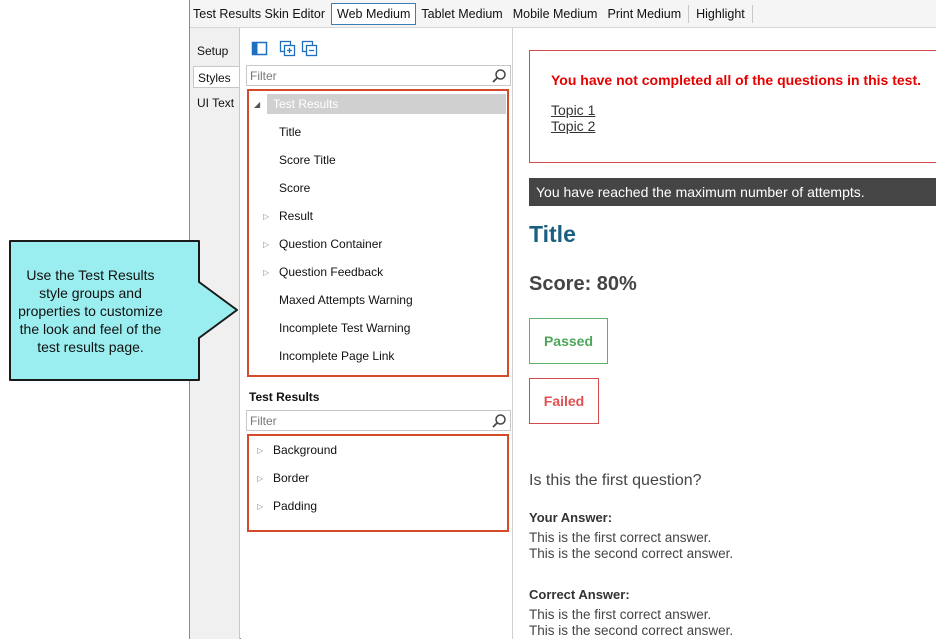 Image resolution: width=936 pixels, height=639 pixels. Describe the element at coordinates (378, 483) in the screenshot. I see `property-tree: ▷ Background ▷ Border ▷ Padding` at that location.